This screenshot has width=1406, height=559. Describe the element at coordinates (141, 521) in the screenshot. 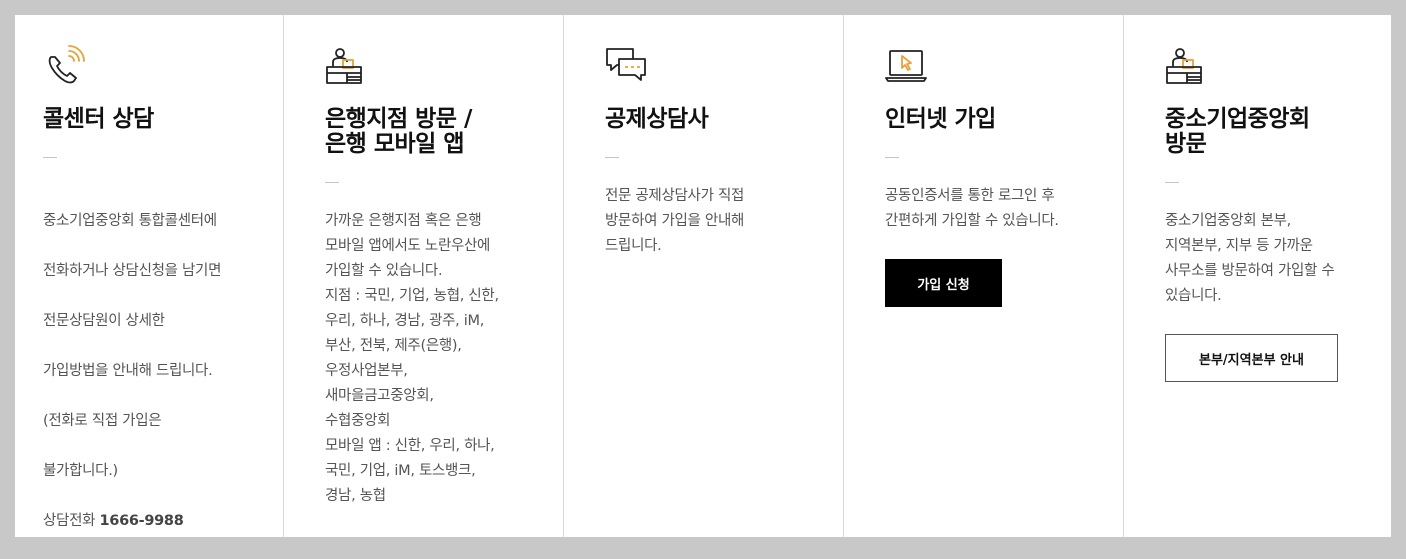

I see `phone-number: 1666-9988` at that location.